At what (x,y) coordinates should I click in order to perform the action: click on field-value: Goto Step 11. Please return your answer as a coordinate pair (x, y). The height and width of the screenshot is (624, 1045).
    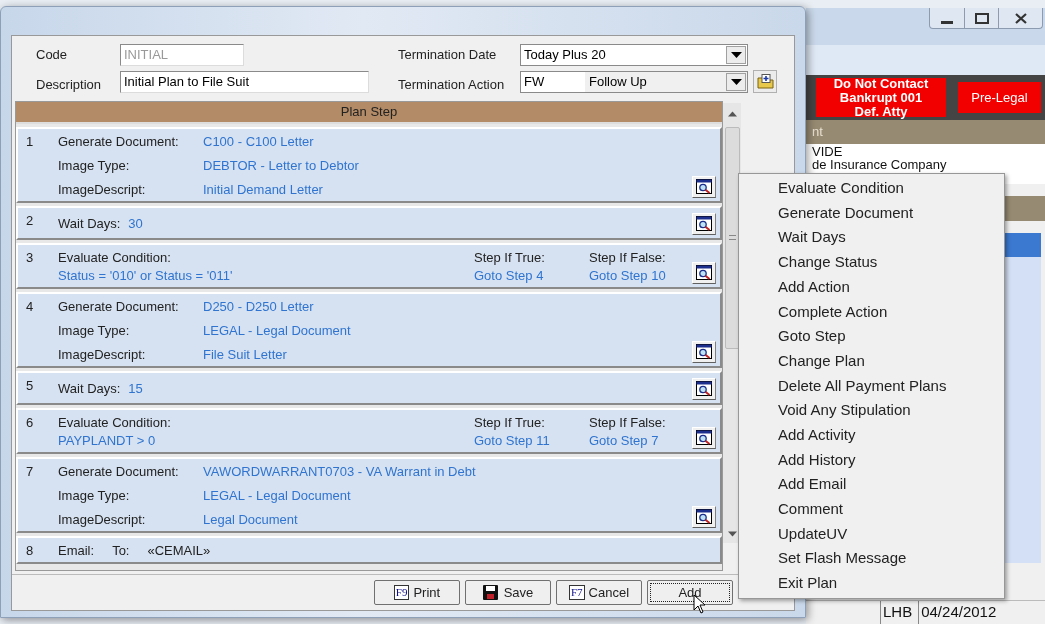
    Looking at the image, I should click on (512, 440).